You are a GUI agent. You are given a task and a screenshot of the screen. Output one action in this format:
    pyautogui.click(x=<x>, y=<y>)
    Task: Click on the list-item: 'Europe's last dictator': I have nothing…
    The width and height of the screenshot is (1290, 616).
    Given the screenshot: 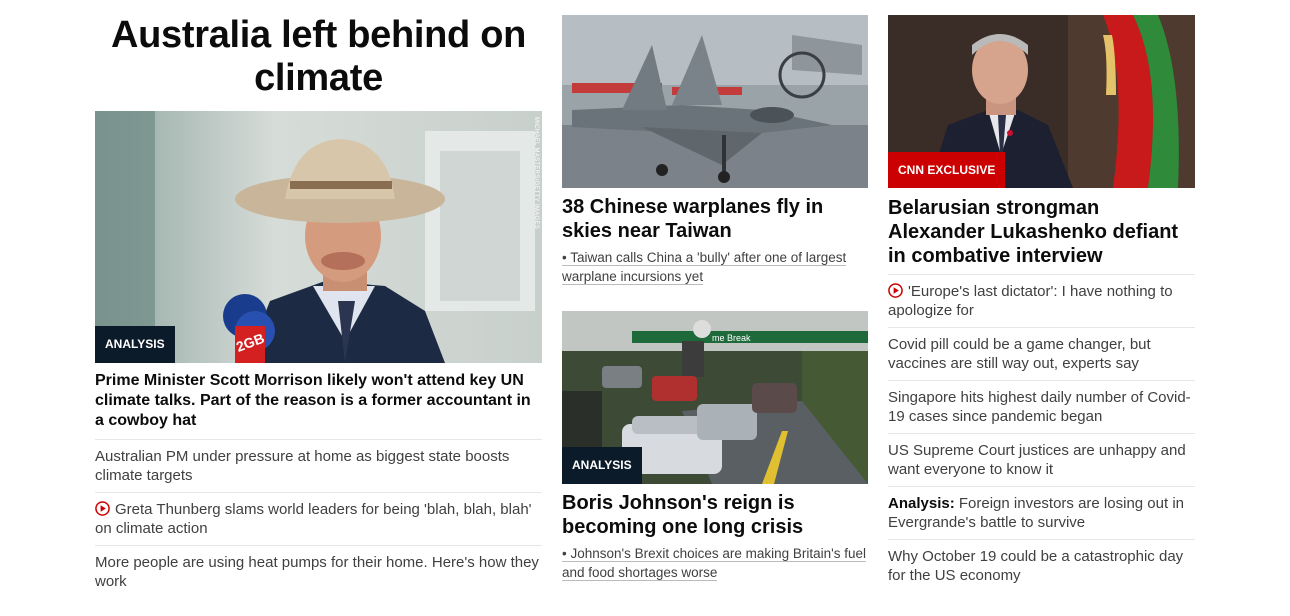 What is the action you would take?
    pyautogui.click(x=1041, y=300)
    